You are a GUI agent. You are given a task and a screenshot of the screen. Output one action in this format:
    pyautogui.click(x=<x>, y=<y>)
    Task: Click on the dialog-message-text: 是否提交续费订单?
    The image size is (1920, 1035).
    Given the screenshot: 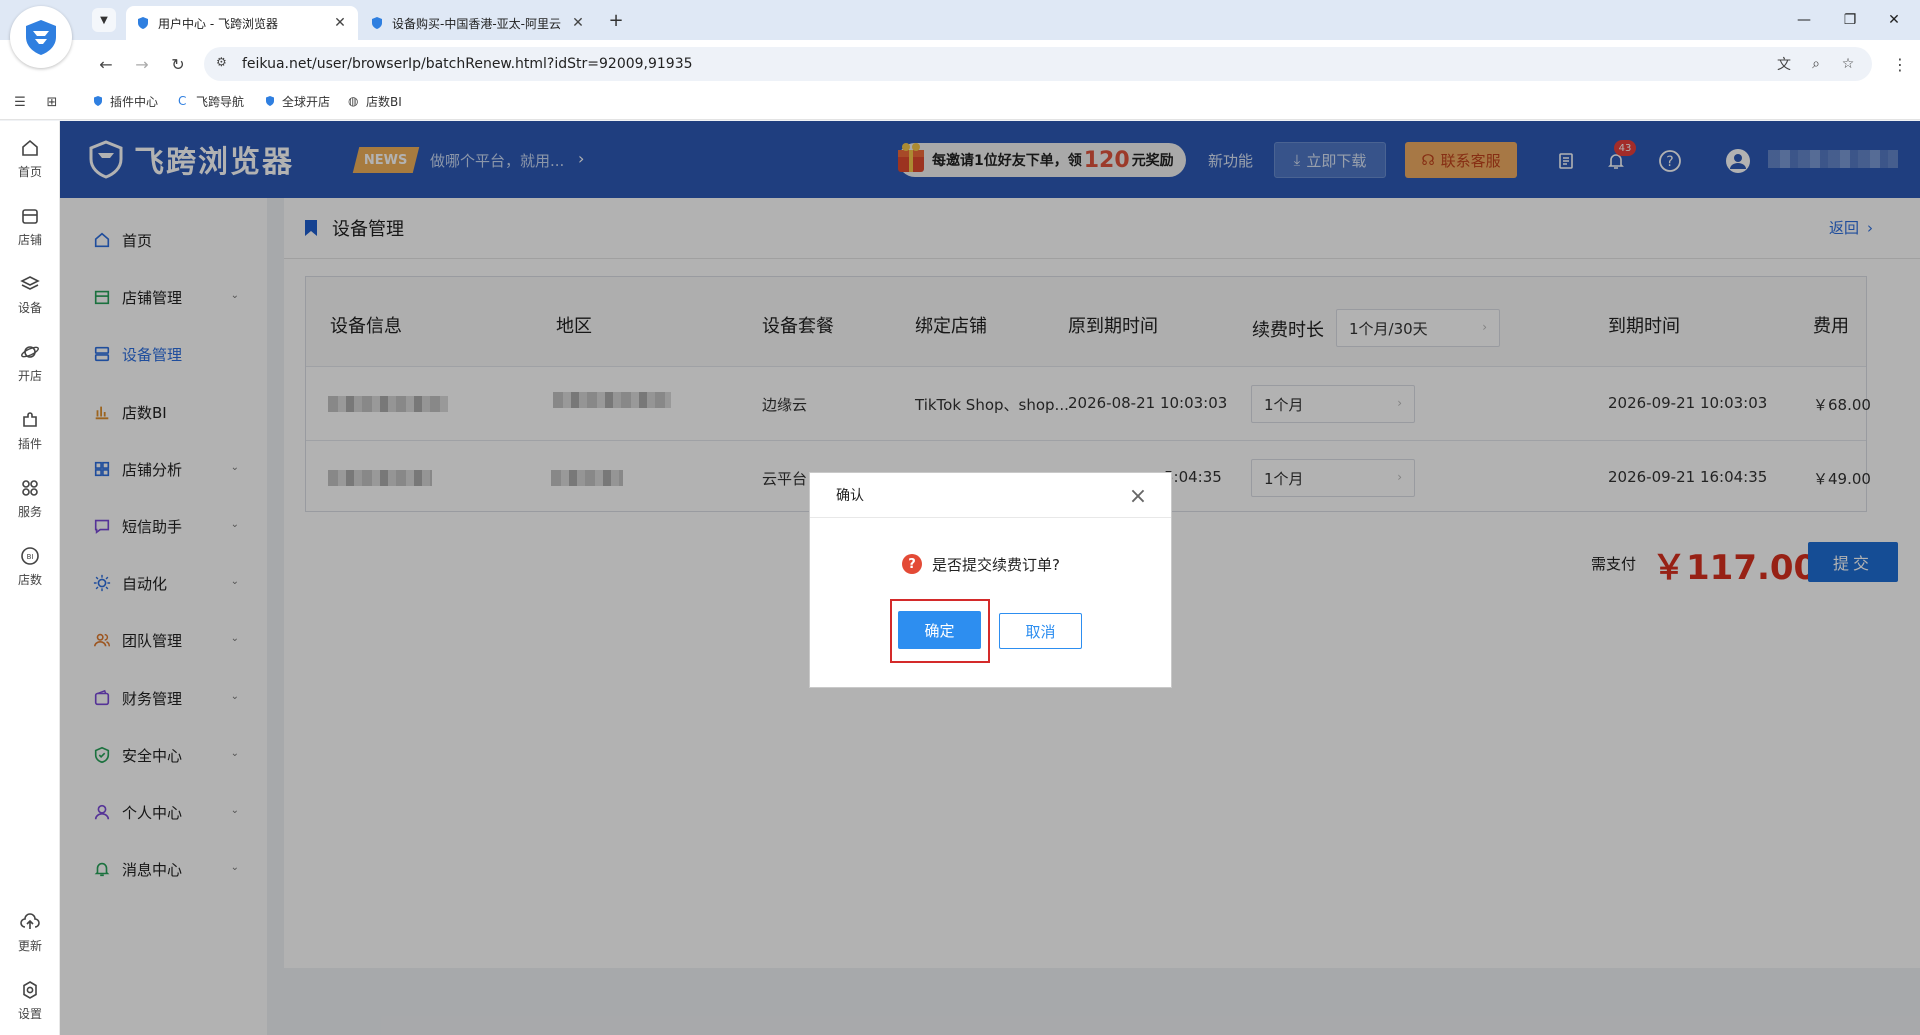 What is the action you would take?
    pyautogui.click(x=996, y=564)
    